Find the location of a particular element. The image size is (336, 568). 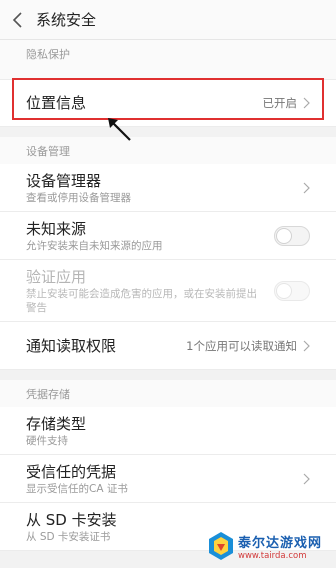

chevron-left-icon is located at coordinates (17, 19).